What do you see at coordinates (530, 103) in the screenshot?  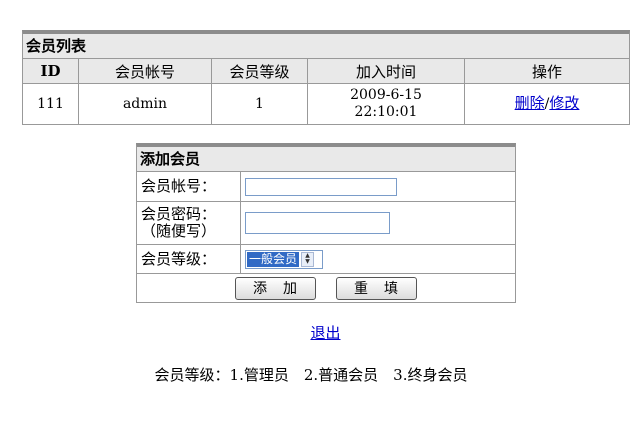 I see `delete-link: 删除` at bounding box center [530, 103].